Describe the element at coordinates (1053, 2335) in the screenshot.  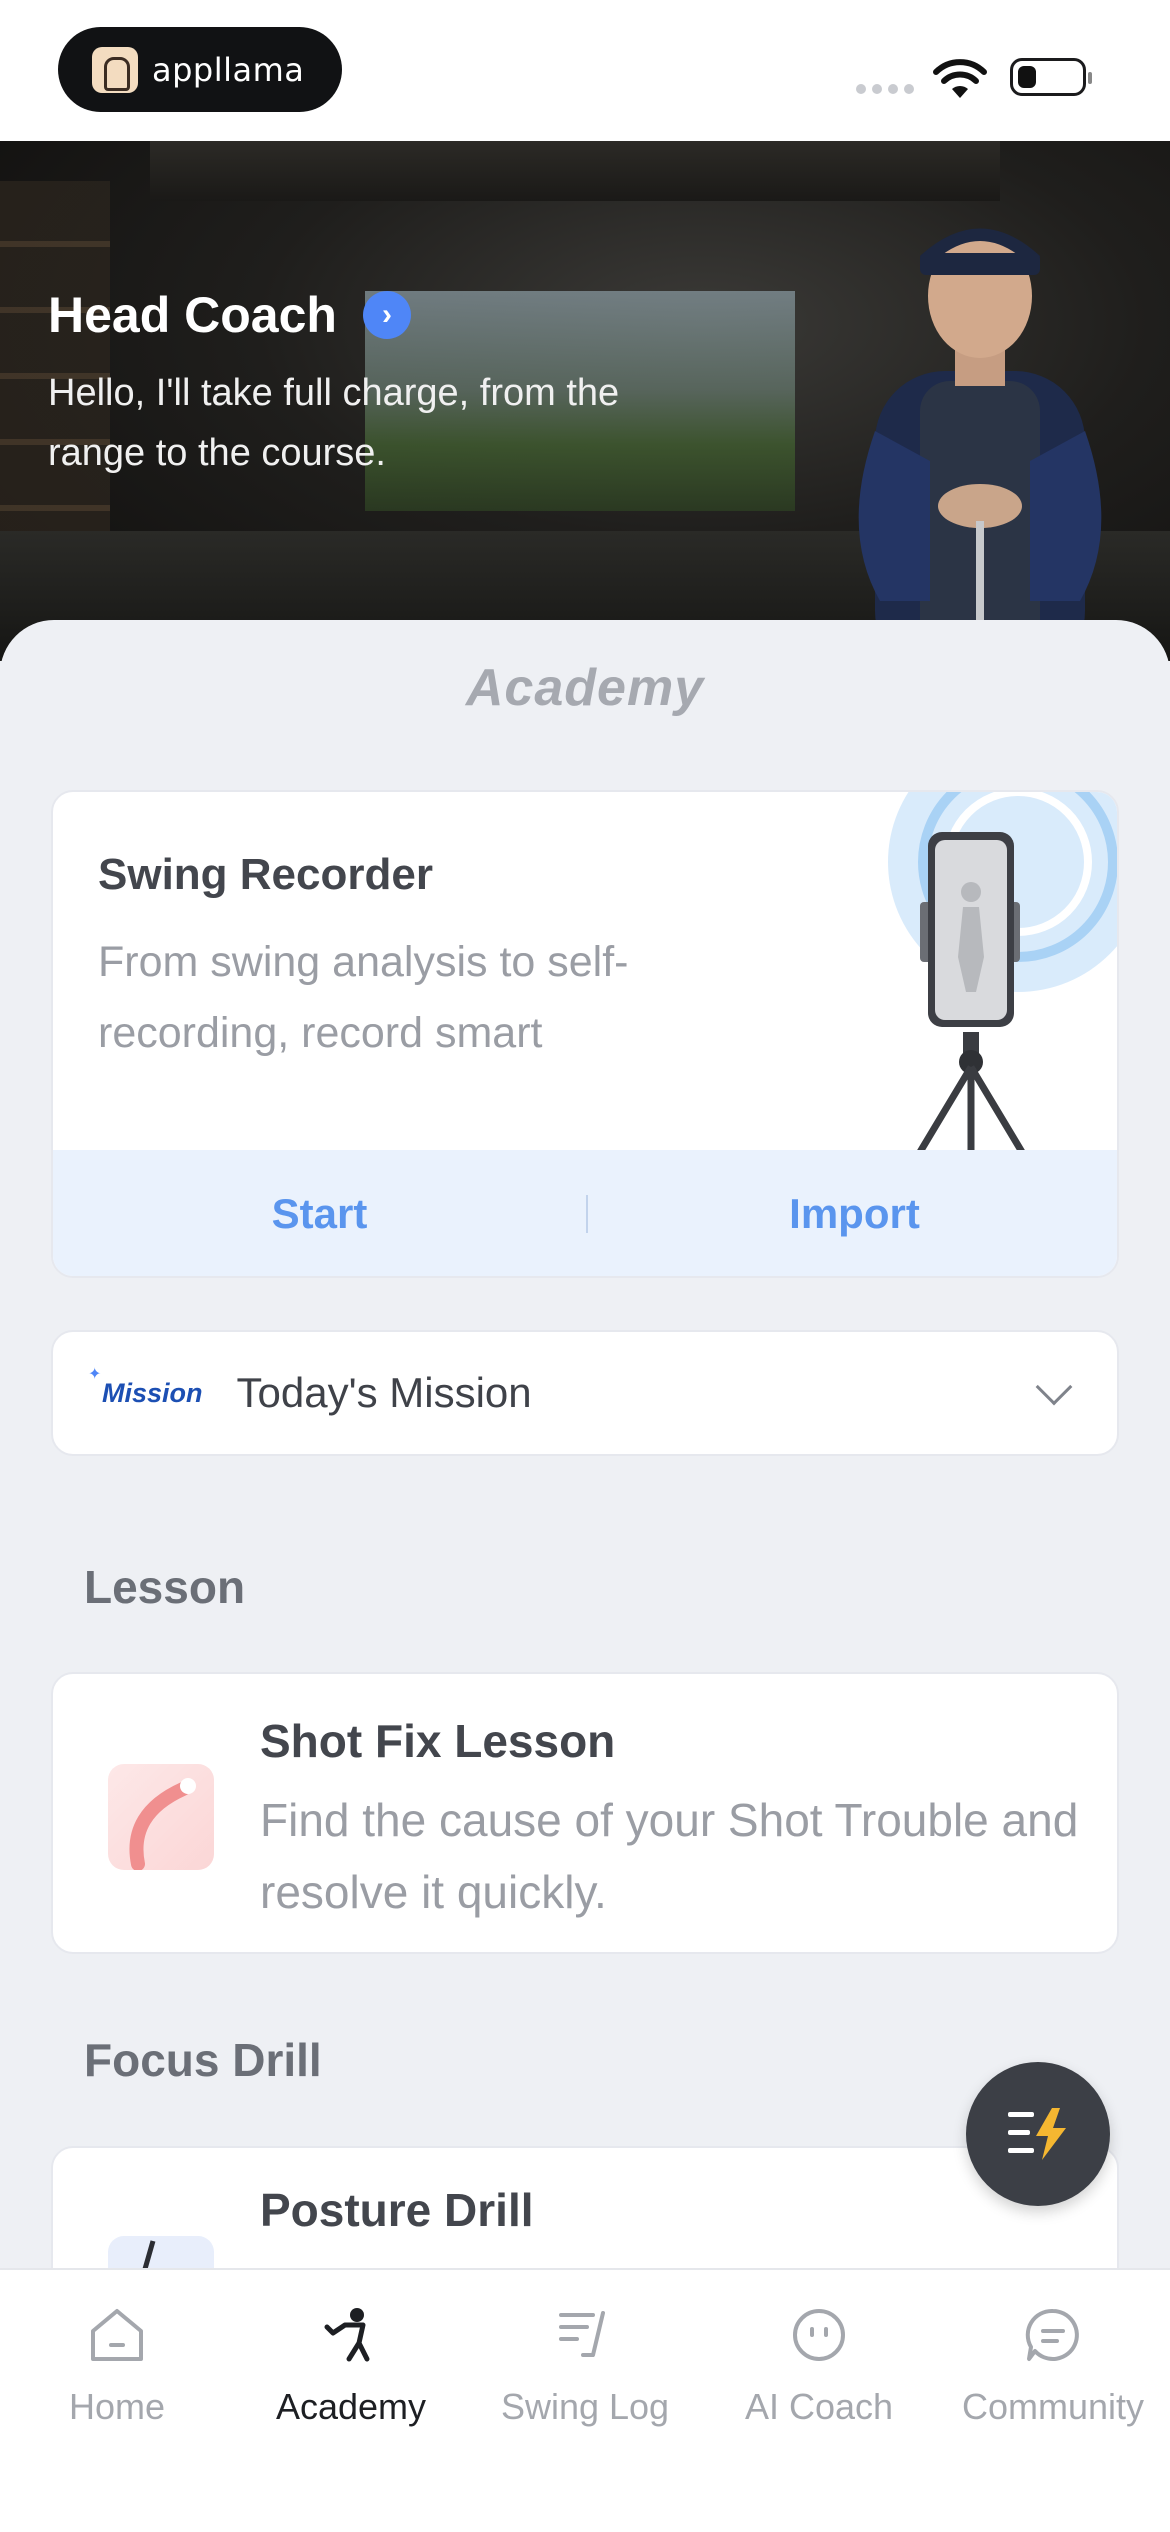
I see `community-icon` at that location.